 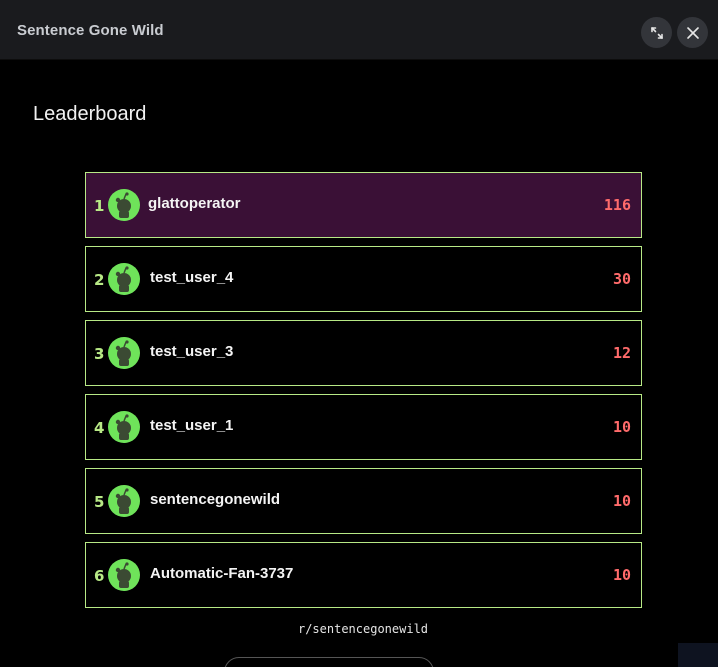 I want to click on username: test_user_1, so click(x=192, y=425).